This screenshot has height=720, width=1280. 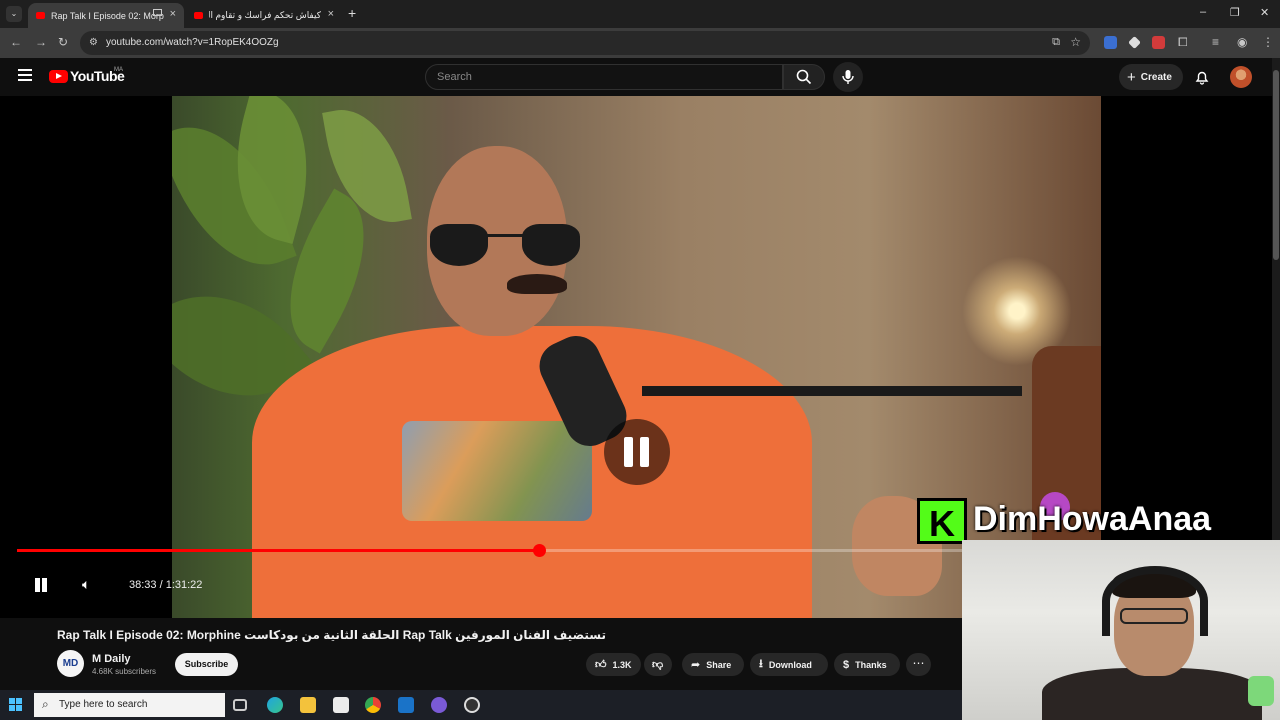 What do you see at coordinates (472, 705) in the screenshot?
I see `obs-icon` at bounding box center [472, 705].